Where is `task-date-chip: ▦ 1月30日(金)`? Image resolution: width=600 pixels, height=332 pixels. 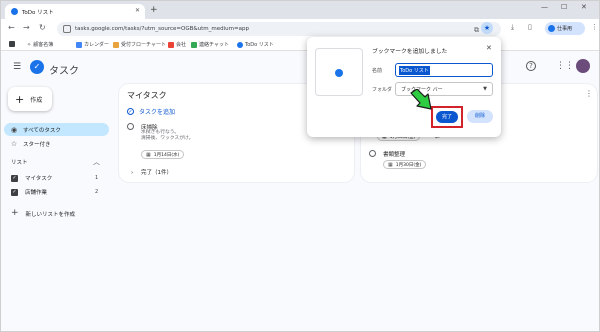 task-date-chip: ▦ 1月30日(金) is located at coordinates (405, 164).